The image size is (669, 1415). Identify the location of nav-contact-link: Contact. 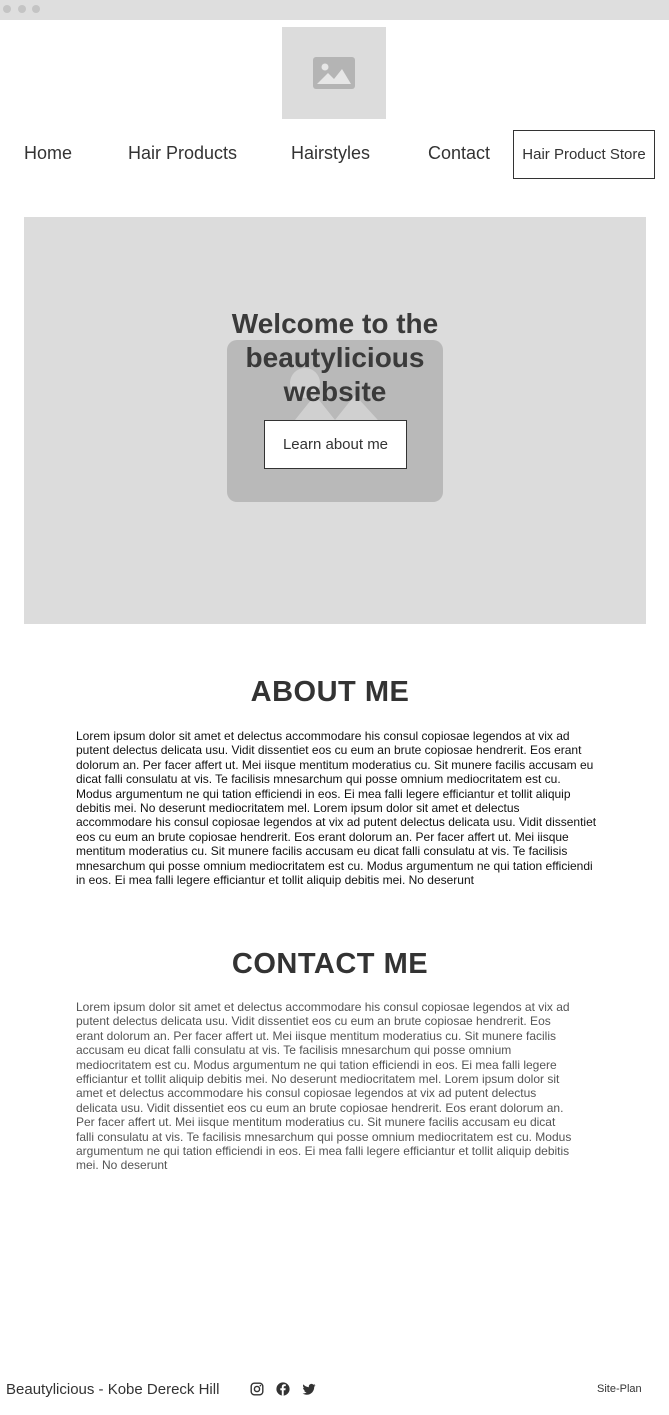
(459, 153).